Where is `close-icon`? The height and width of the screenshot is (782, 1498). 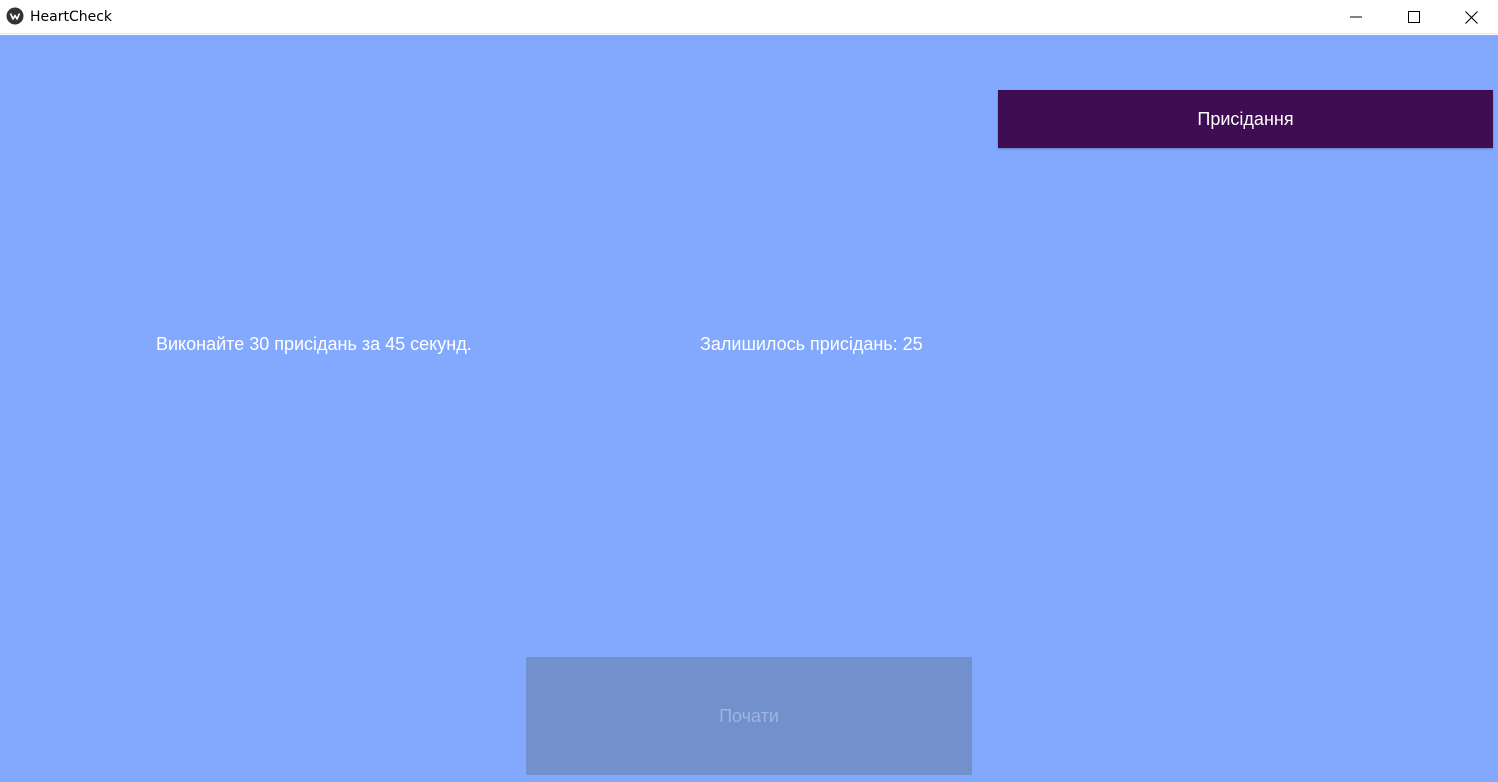 close-icon is located at coordinates (1471, 17).